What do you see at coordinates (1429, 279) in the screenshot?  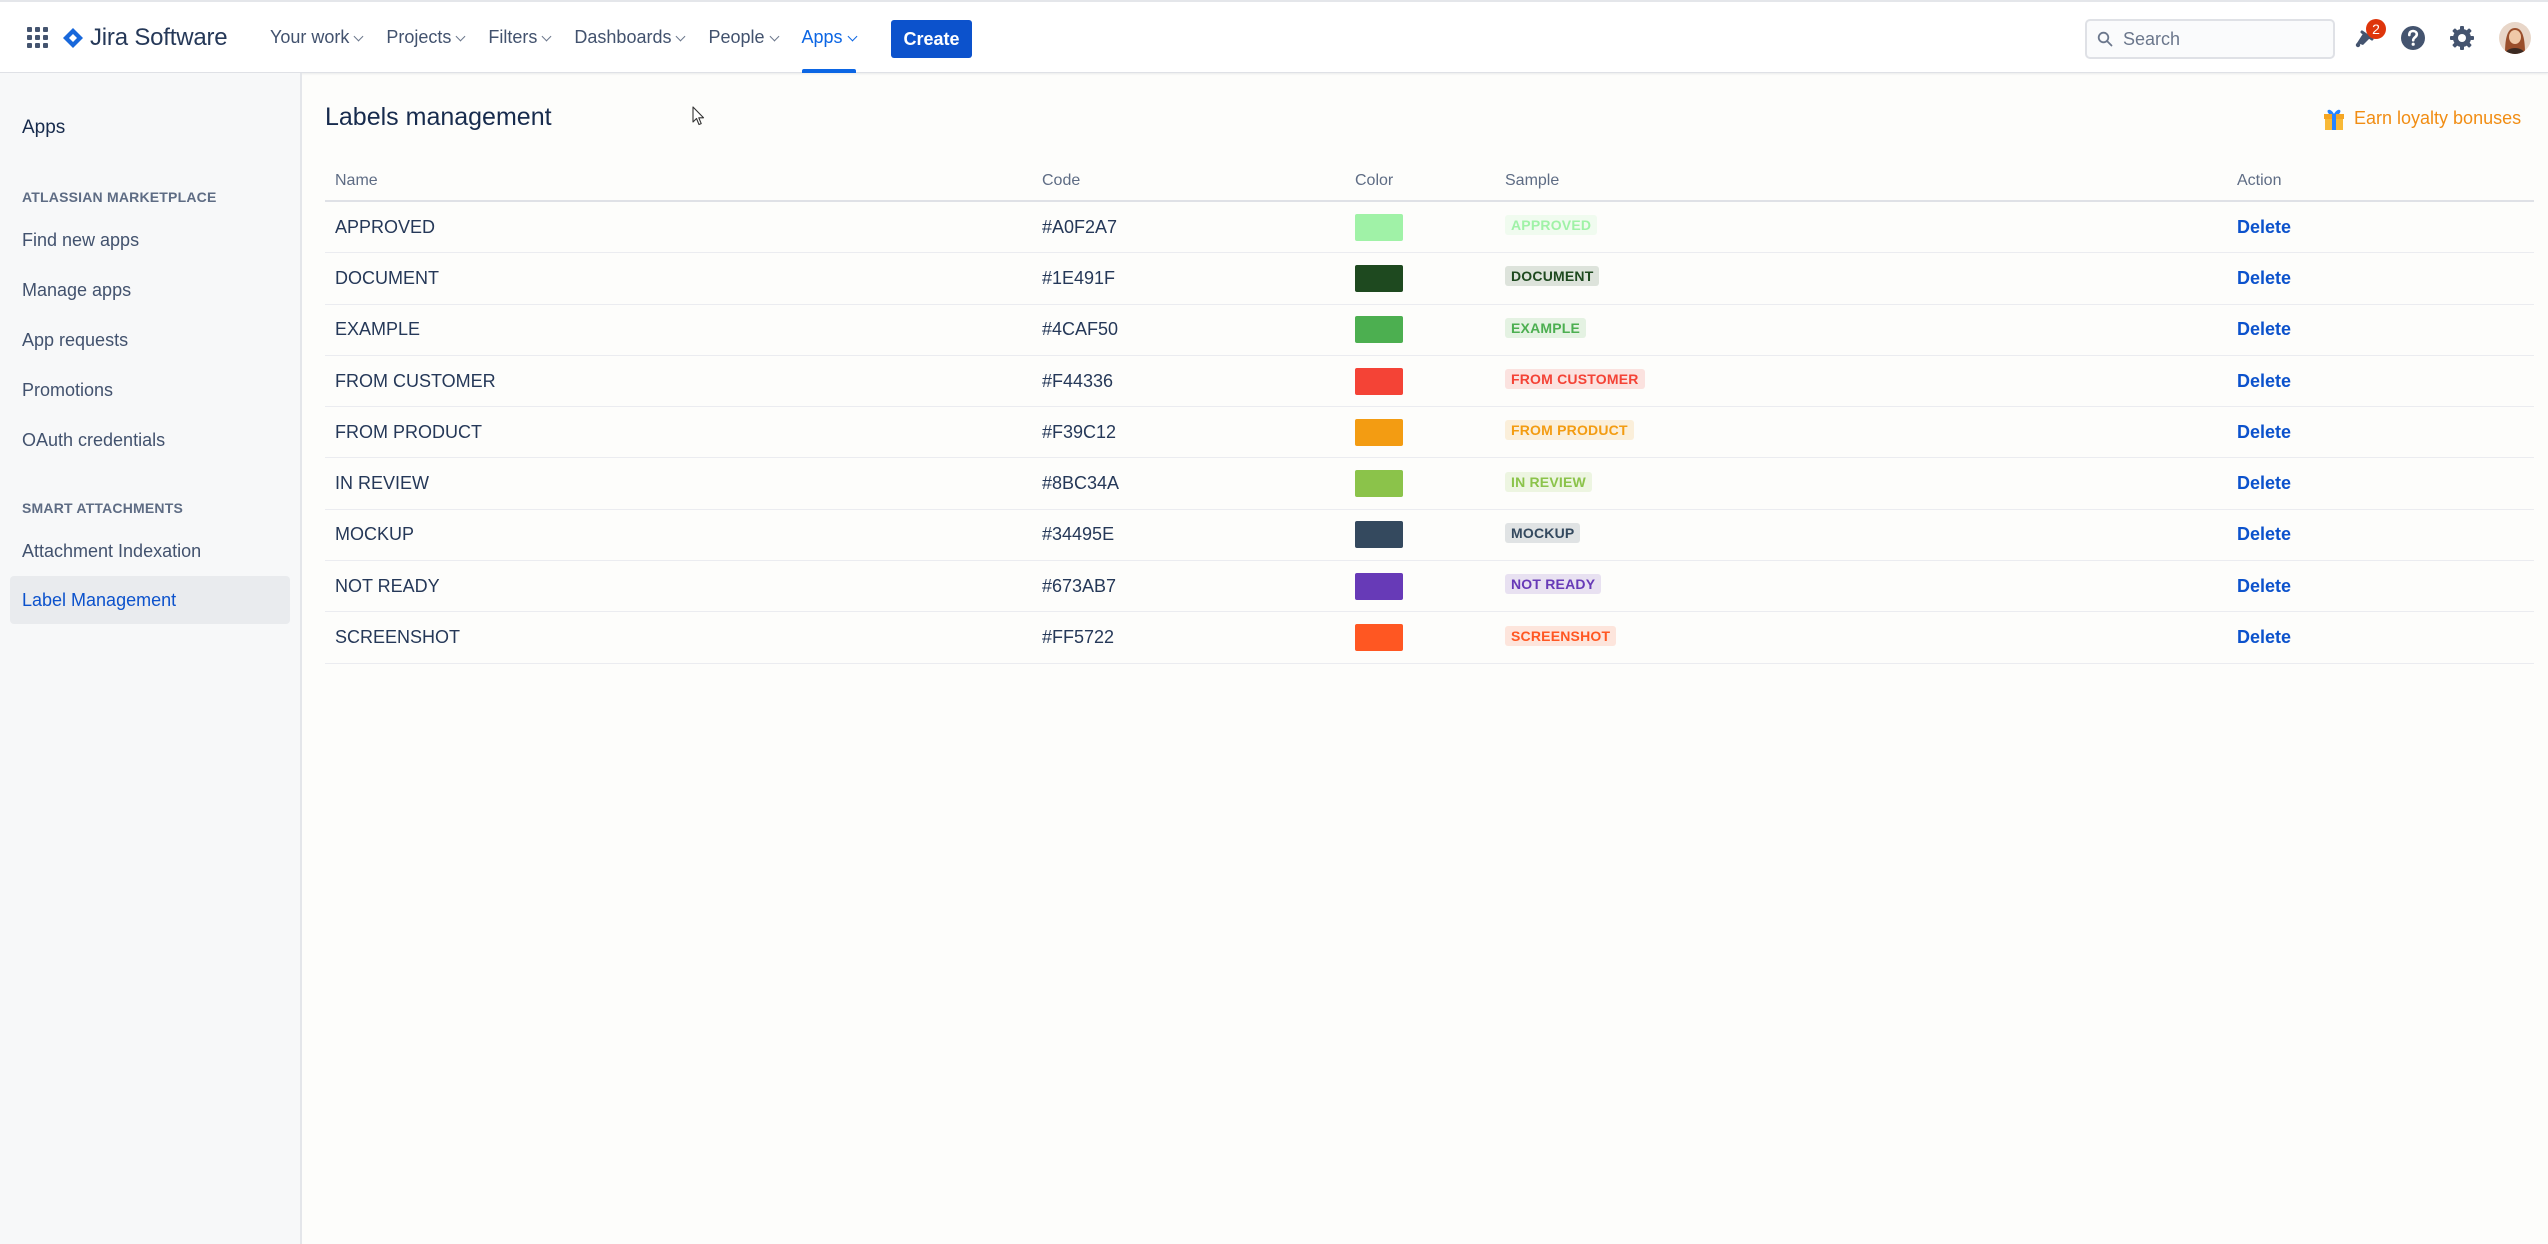 I see `table-row: DOCUMENT #1E491F DOCUMENT Delete` at bounding box center [1429, 279].